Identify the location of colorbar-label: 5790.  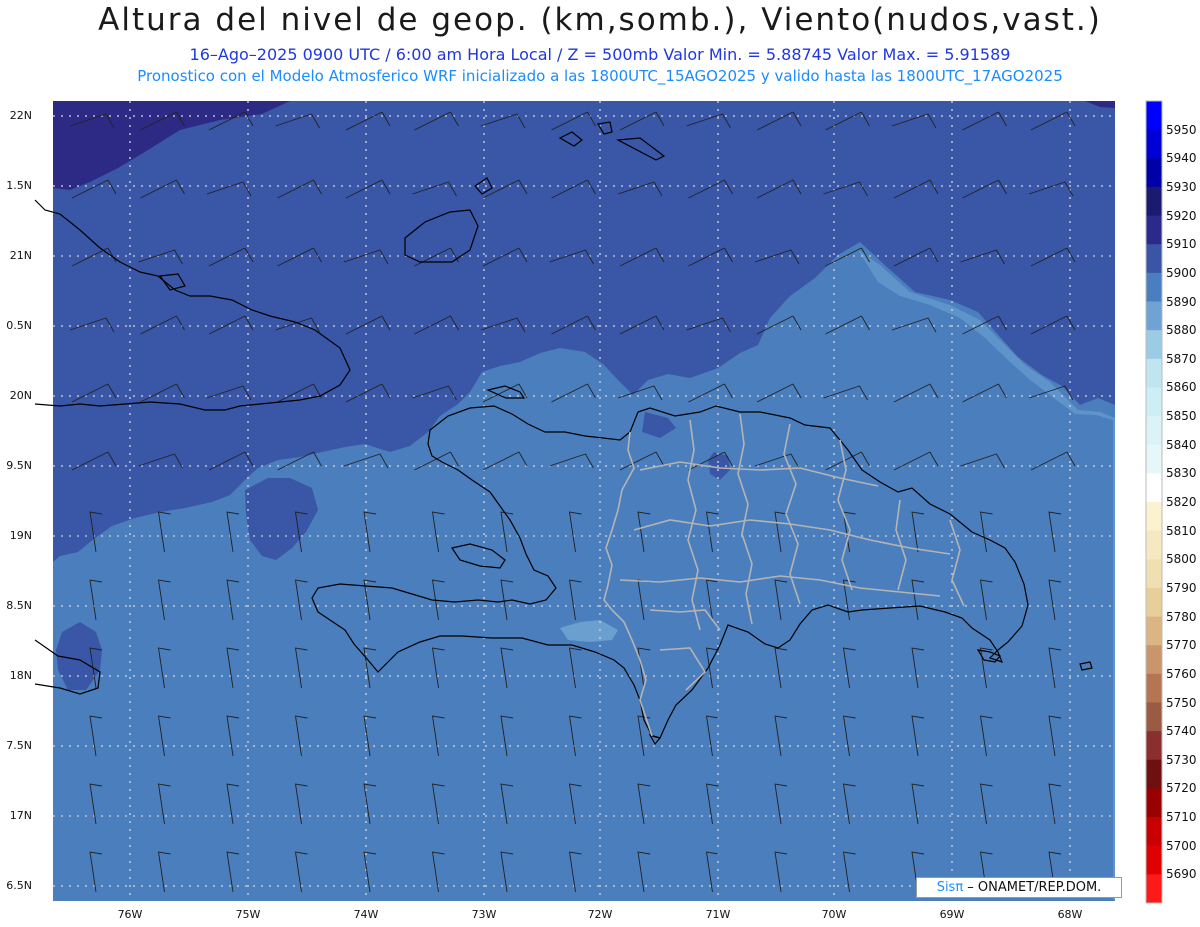
(1181, 587).